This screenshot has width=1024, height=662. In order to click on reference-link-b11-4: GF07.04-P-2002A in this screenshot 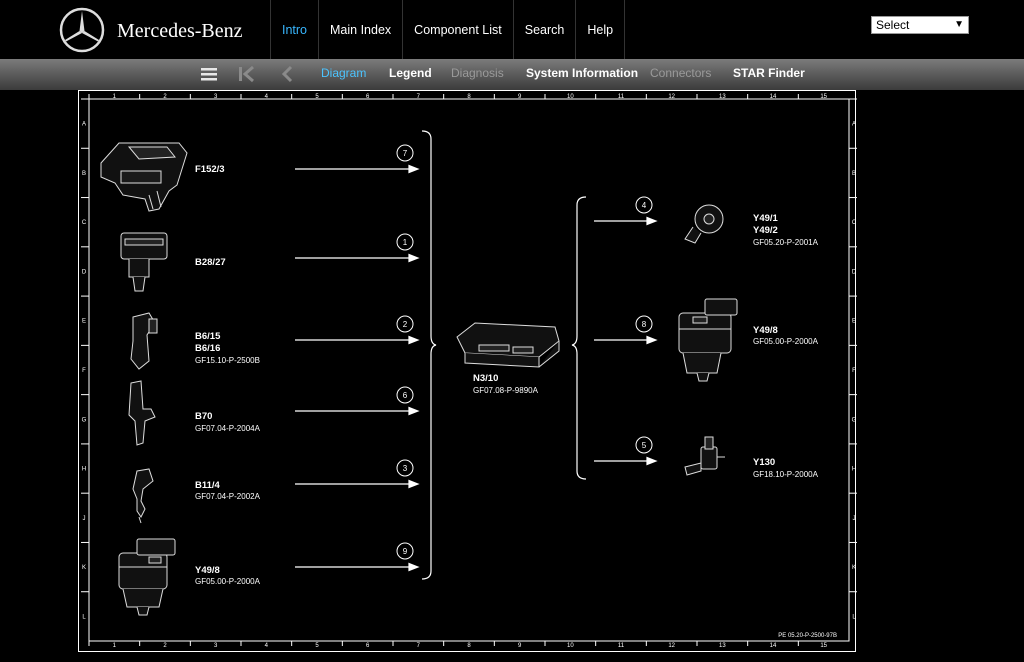, I will do `click(227, 496)`.